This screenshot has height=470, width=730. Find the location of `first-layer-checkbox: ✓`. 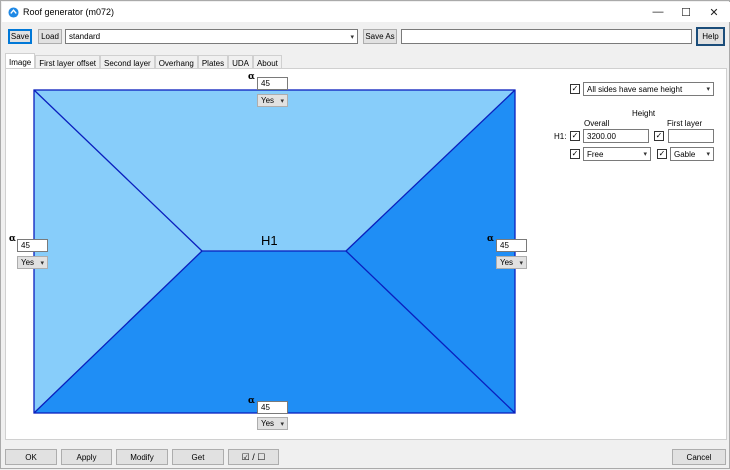

first-layer-checkbox: ✓ is located at coordinates (659, 136).